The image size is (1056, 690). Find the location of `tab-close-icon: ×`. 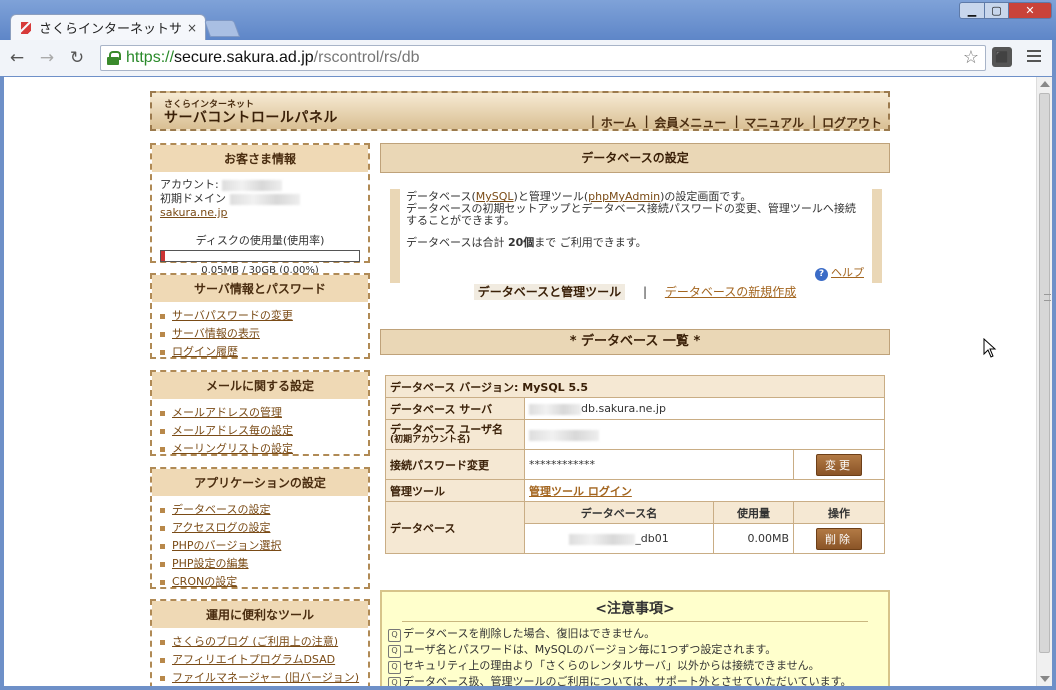

tab-close-icon: × is located at coordinates (192, 28).